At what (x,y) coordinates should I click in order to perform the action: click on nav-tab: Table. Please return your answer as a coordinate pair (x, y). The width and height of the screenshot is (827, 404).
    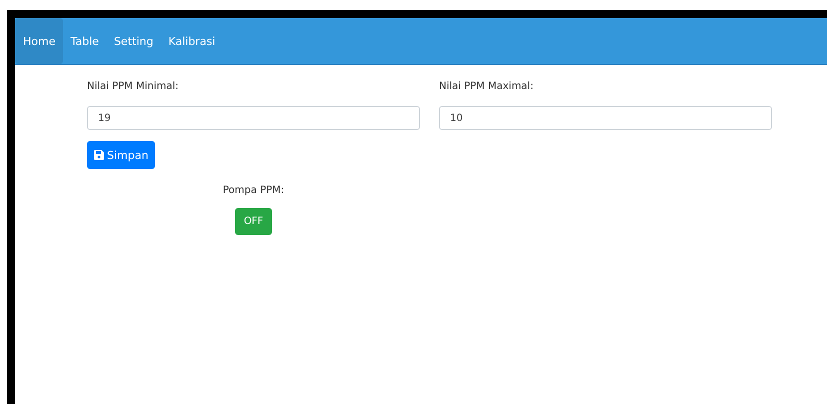
    Looking at the image, I should click on (84, 41).